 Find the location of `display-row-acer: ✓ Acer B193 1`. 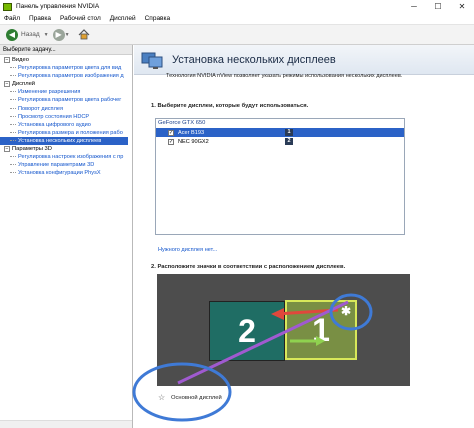

display-row-acer: ✓ Acer B193 1 is located at coordinates (280, 132).